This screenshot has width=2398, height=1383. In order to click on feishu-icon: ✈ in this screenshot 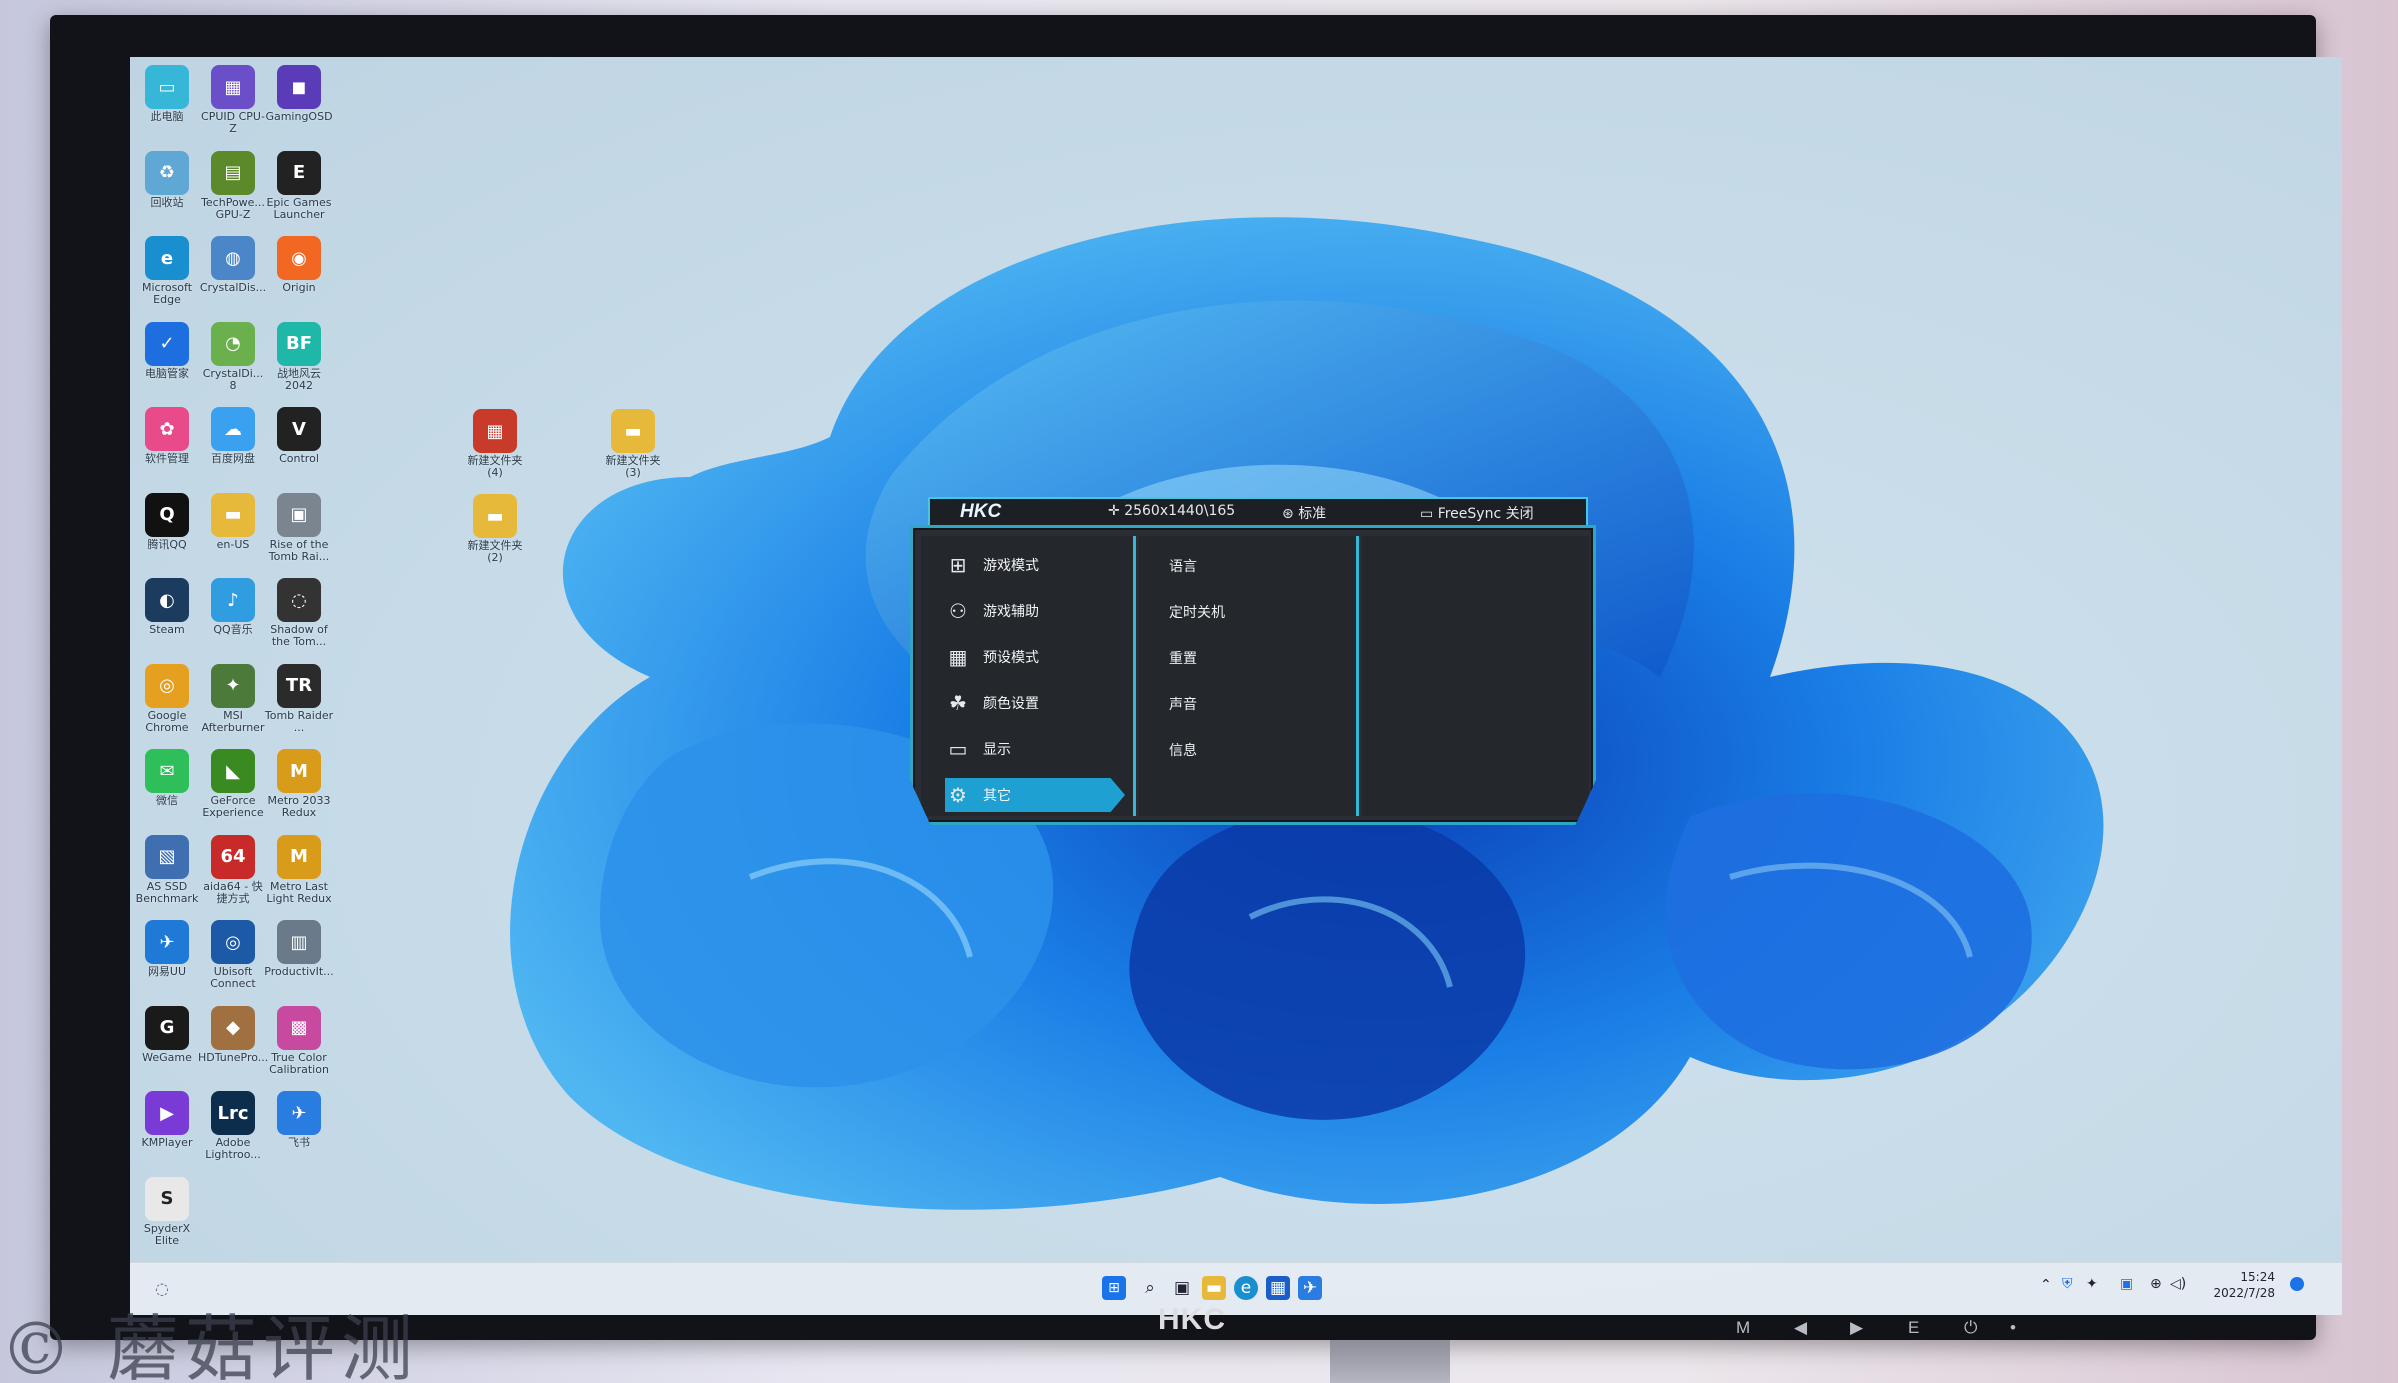, I will do `click(1310, 1288)`.